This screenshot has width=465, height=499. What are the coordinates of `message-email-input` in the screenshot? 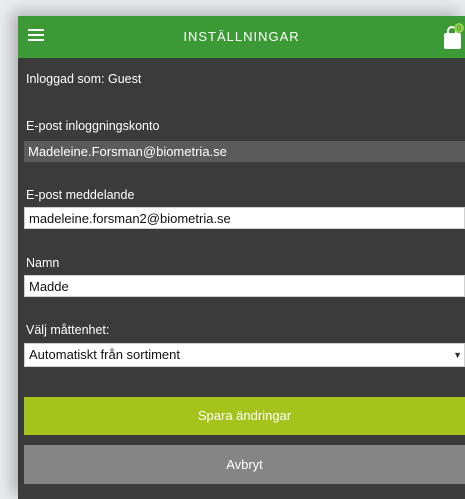 It's located at (244, 218).